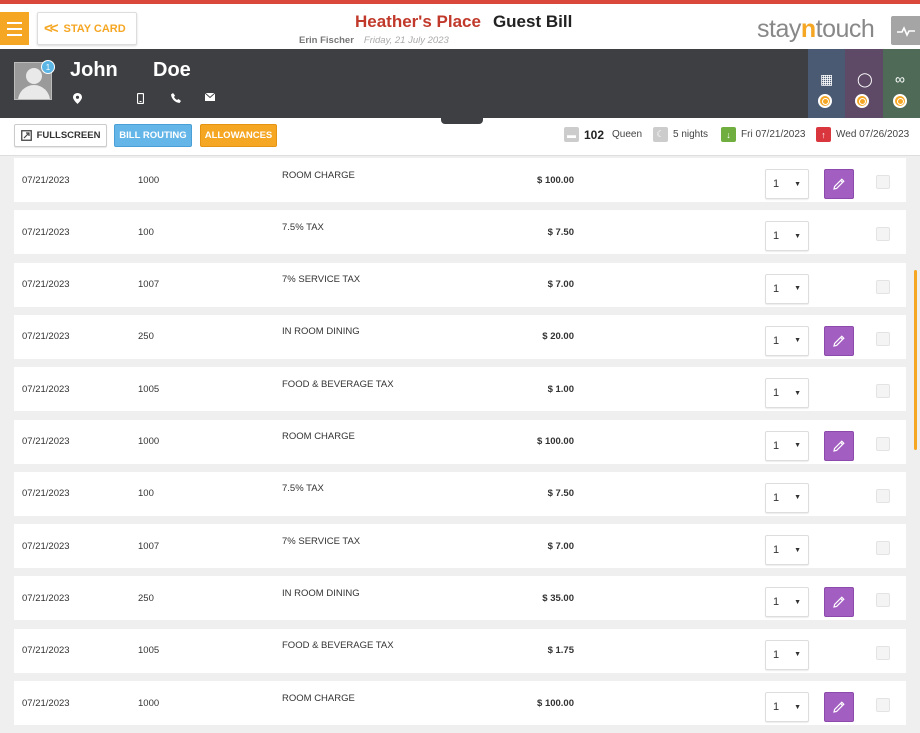 This screenshot has height=733, width=920. What do you see at coordinates (816, 29) in the screenshot?
I see `stayntouch-logo: stayntouch` at bounding box center [816, 29].